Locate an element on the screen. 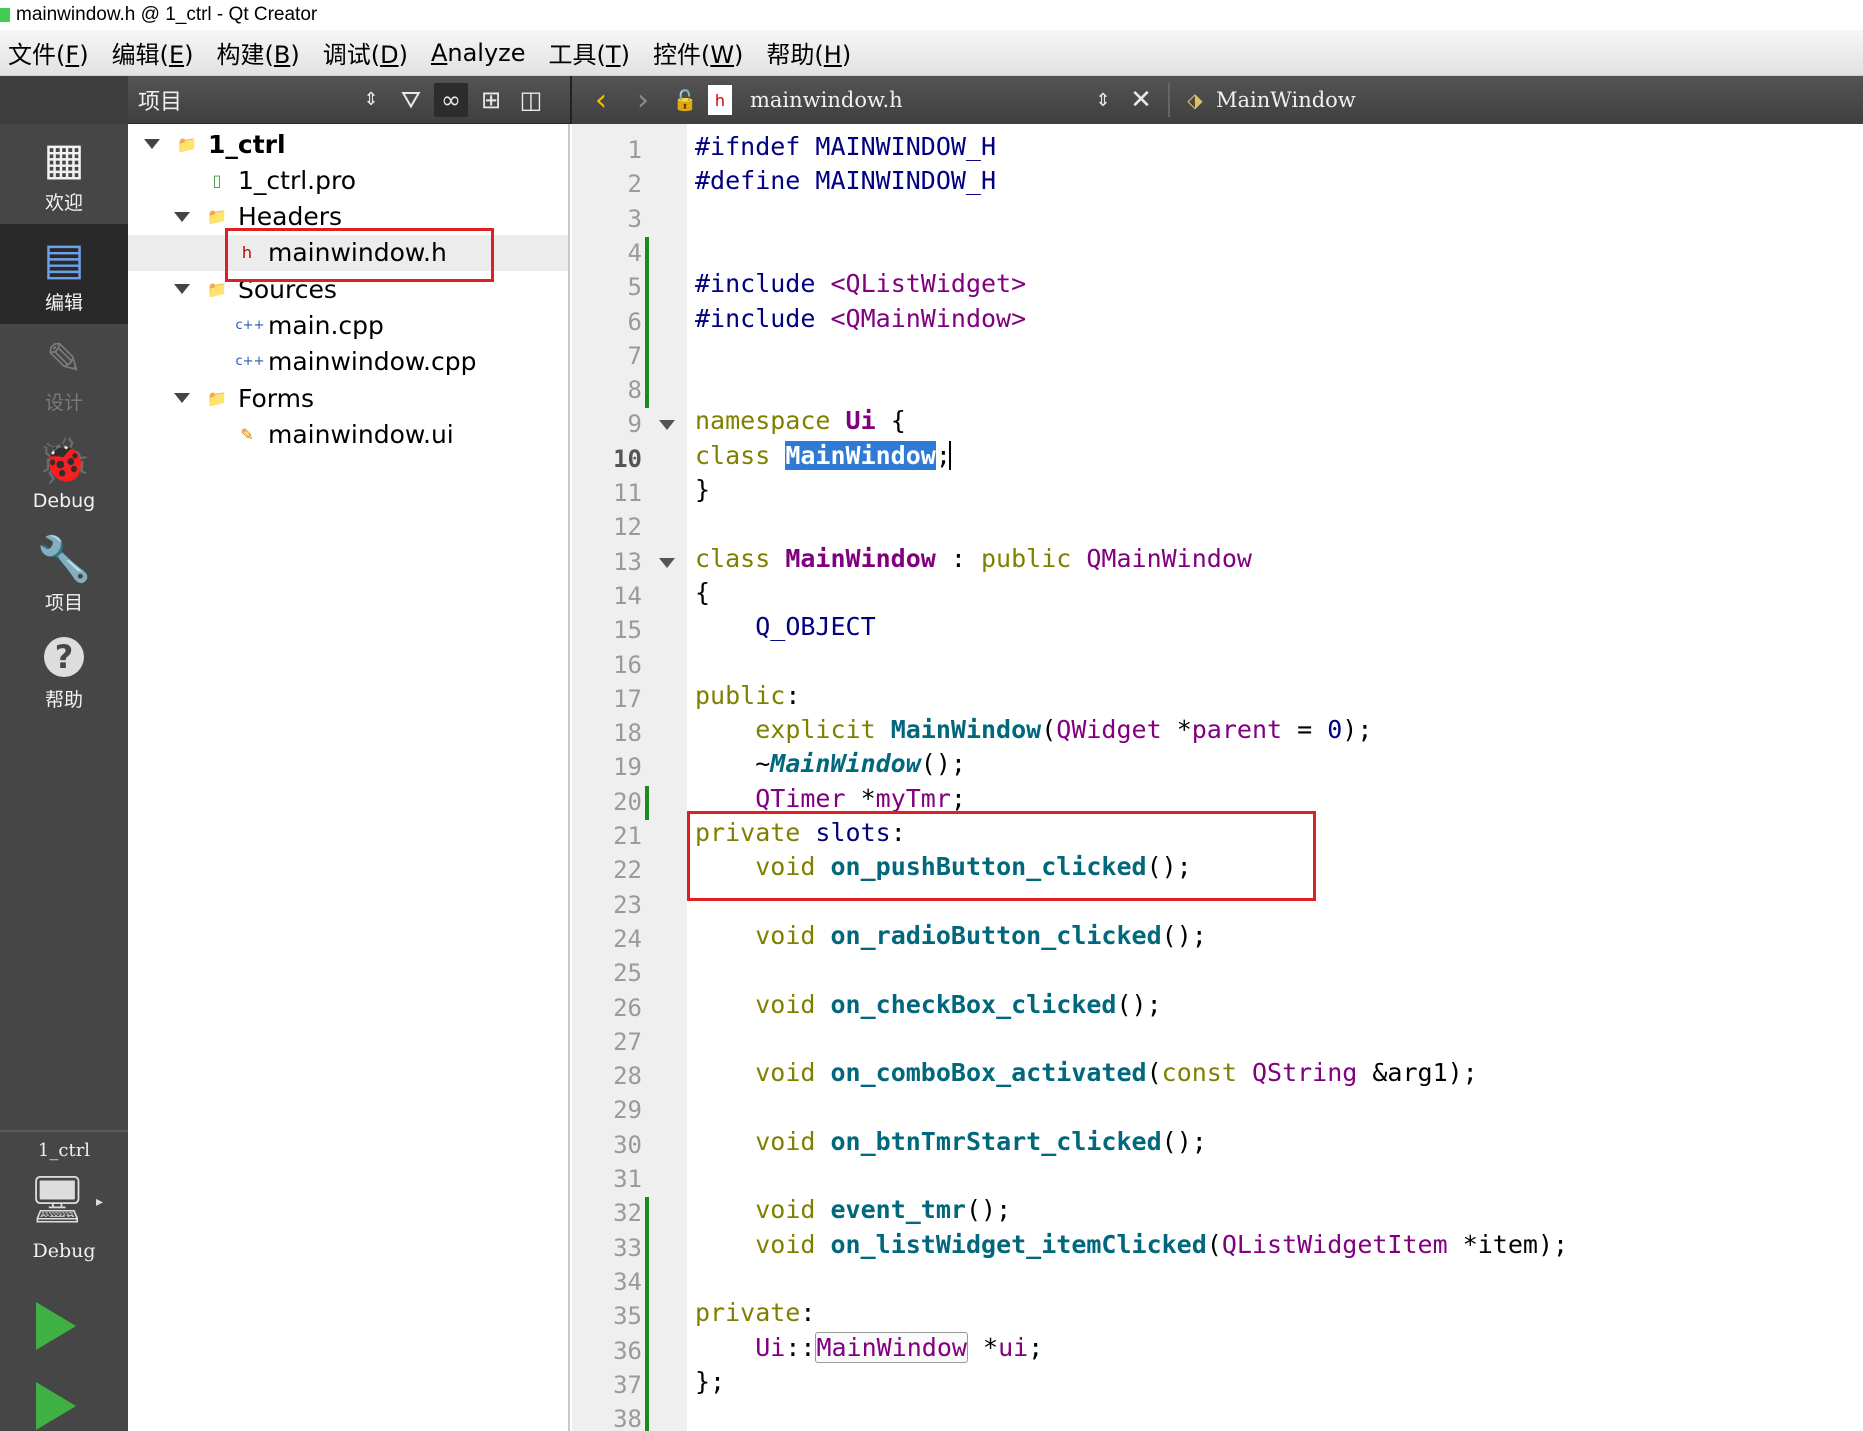 The image size is (1863, 1431). code-line: void on_btnTmrStart_clicked(); is located at coordinates (951, 1142).